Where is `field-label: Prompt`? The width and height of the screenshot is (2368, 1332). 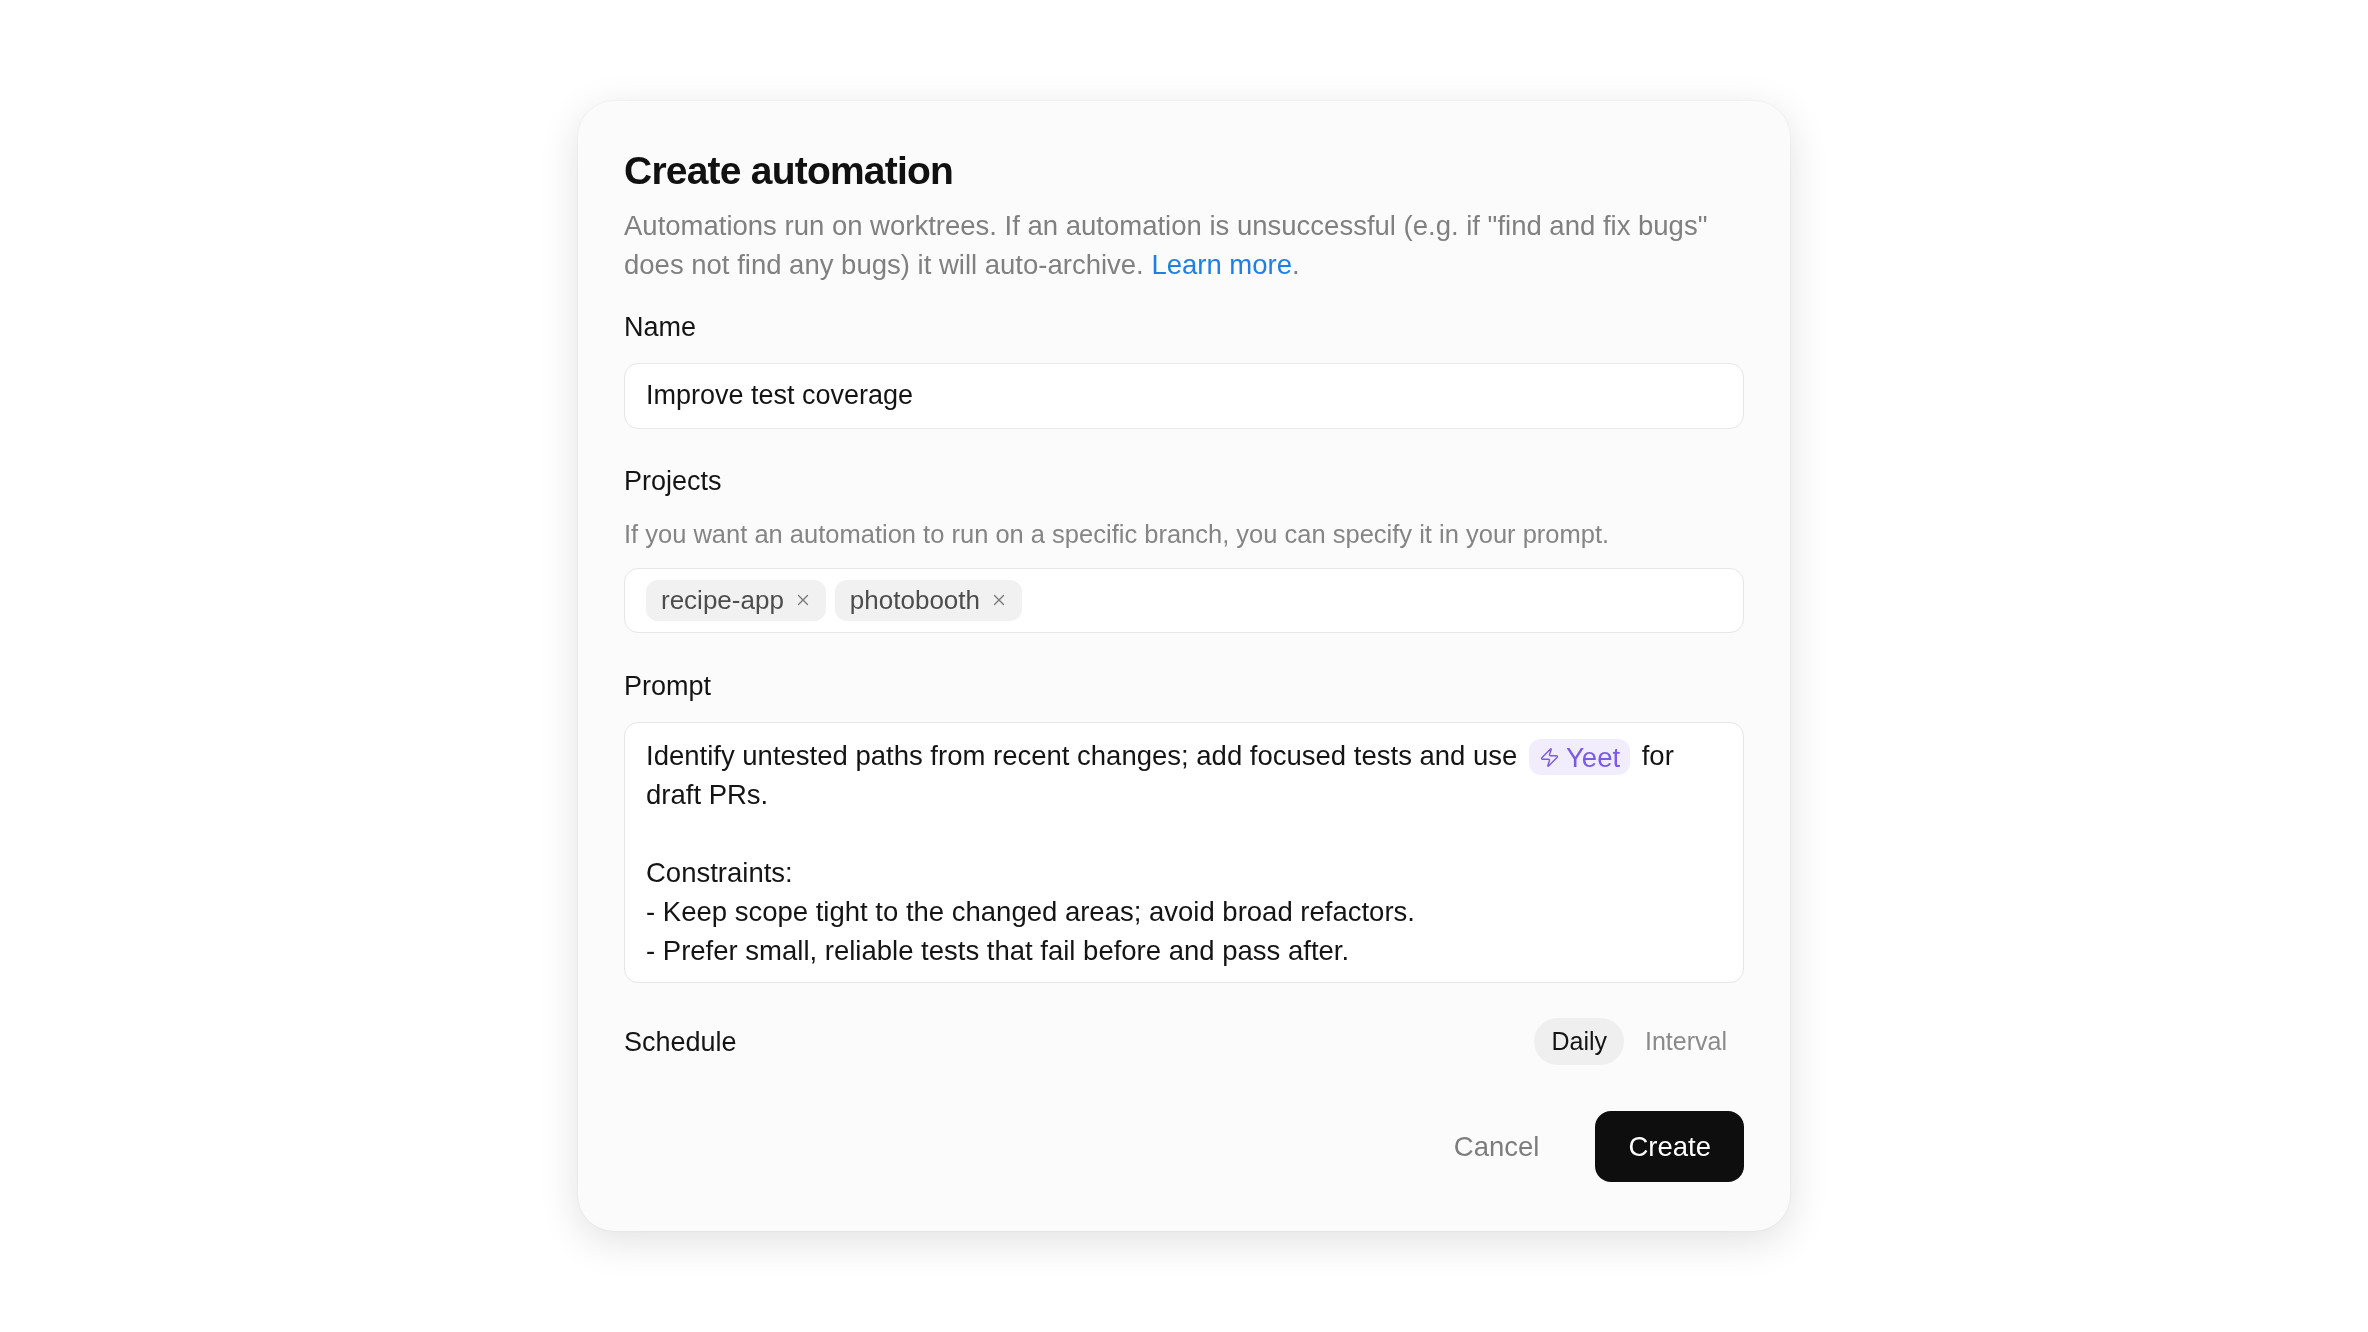 field-label: Prompt is located at coordinates (668, 685).